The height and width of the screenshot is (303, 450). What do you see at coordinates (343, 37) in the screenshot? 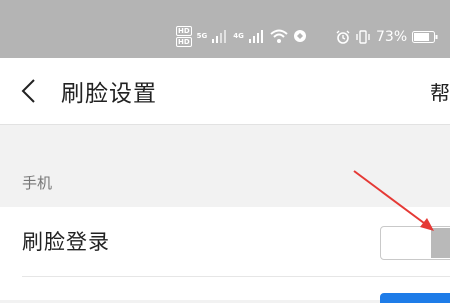
I see `alarm-icon` at bounding box center [343, 37].